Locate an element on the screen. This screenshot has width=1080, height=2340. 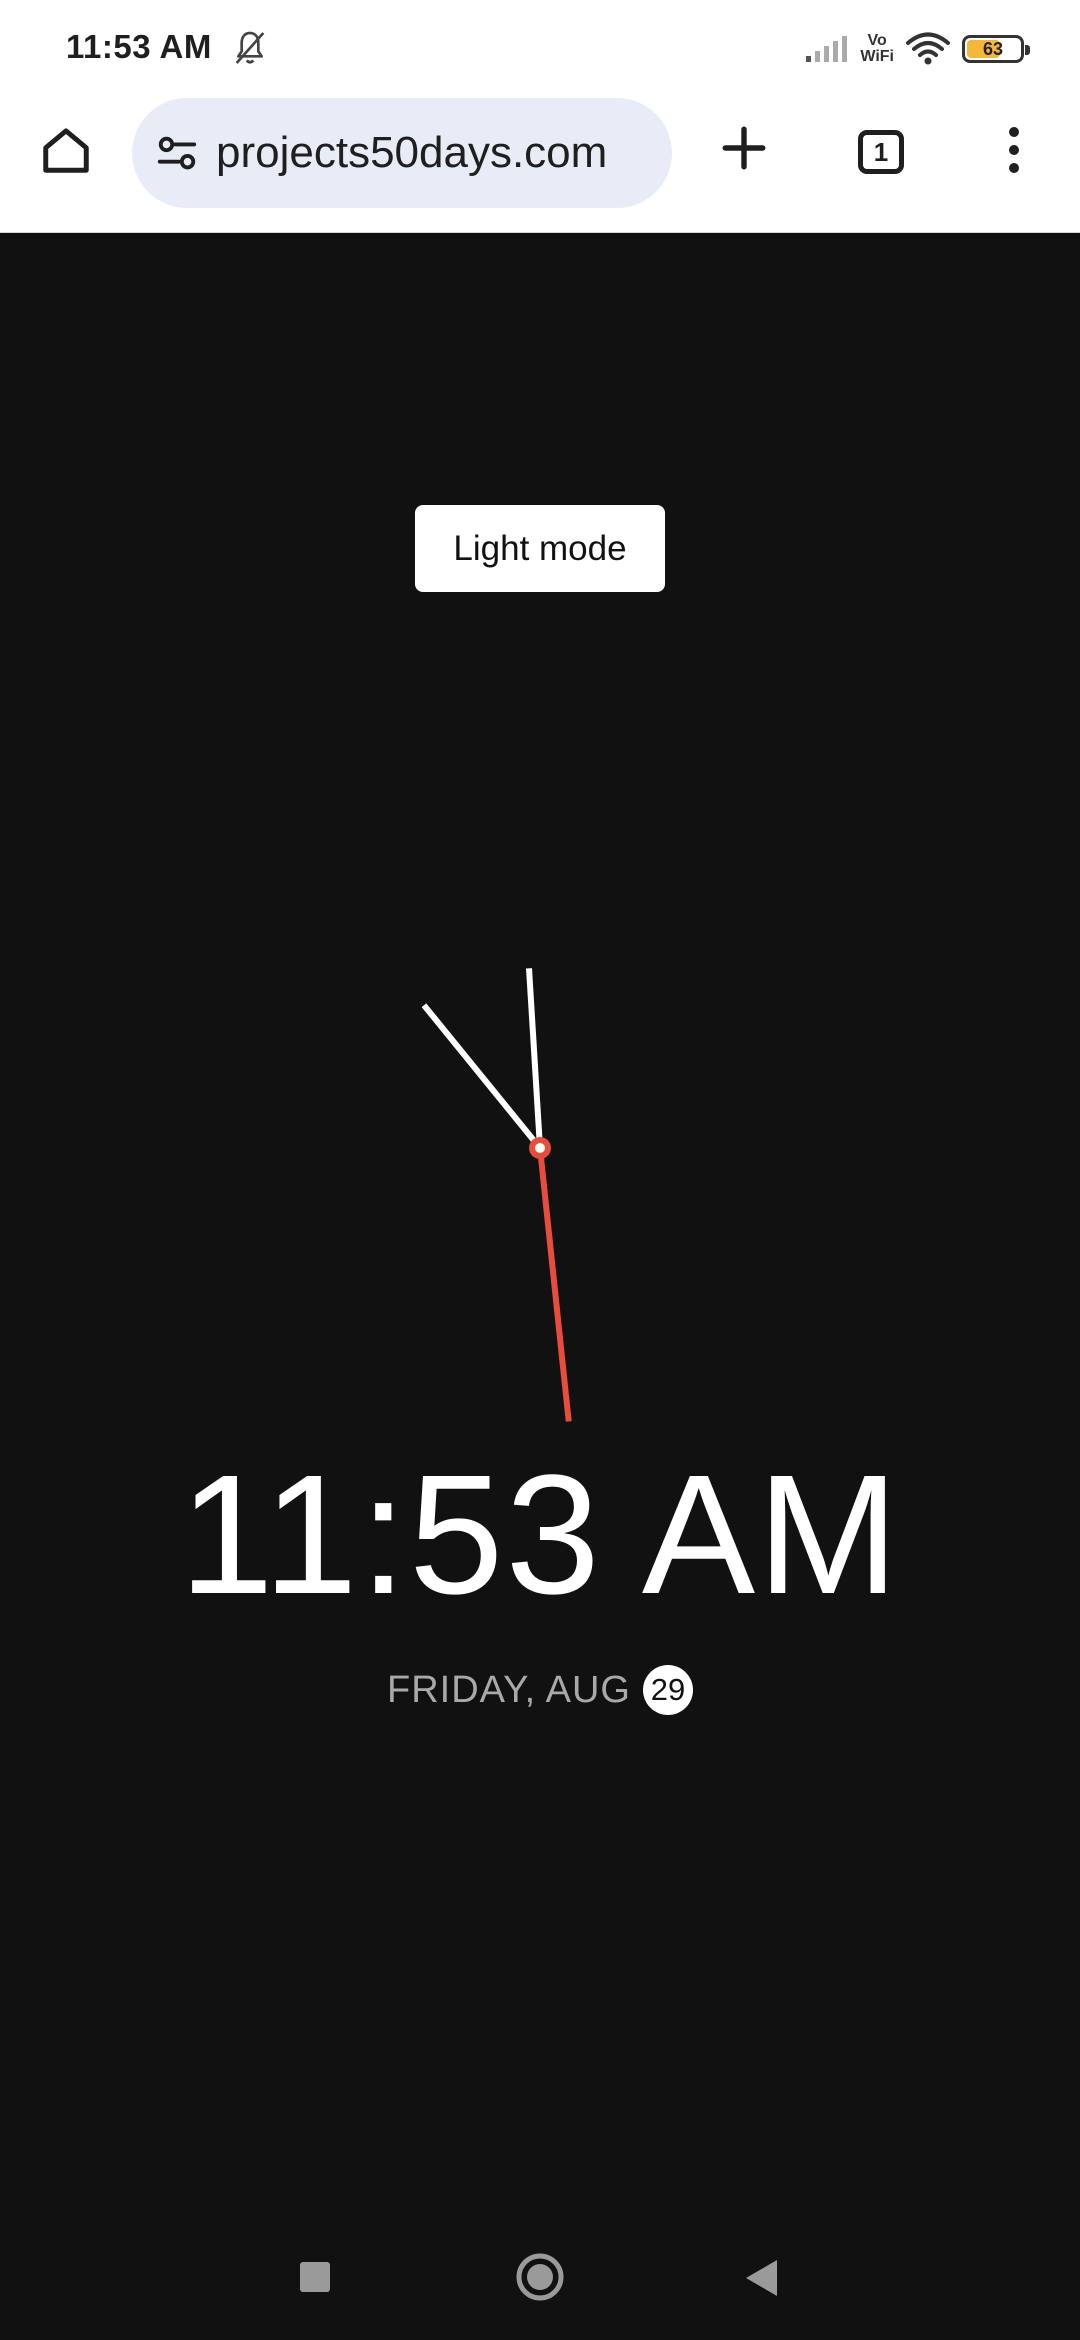
date-text: FRIDAY, AUG is located at coordinates (509, 1689).